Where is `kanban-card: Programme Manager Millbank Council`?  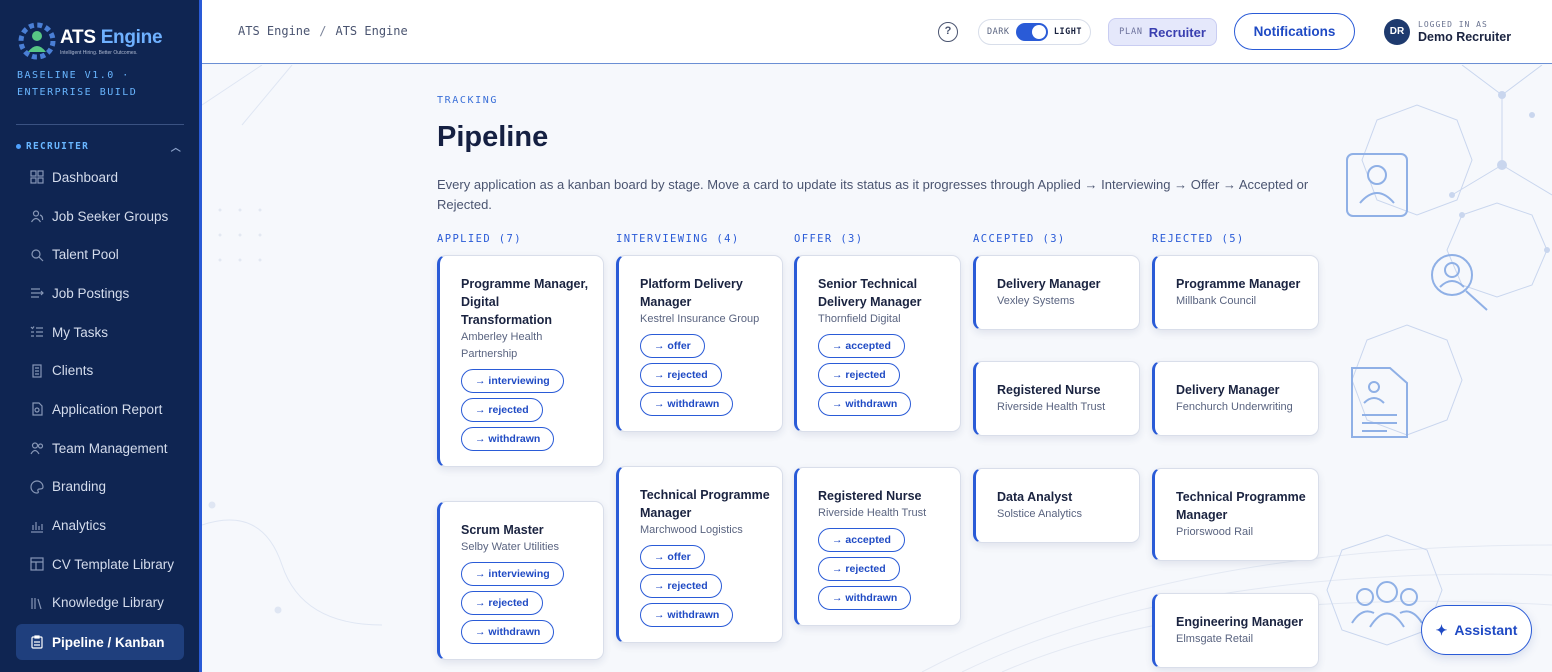 kanban-card: Programme Manager Millbank Council is located at coordinates (1235, 292).